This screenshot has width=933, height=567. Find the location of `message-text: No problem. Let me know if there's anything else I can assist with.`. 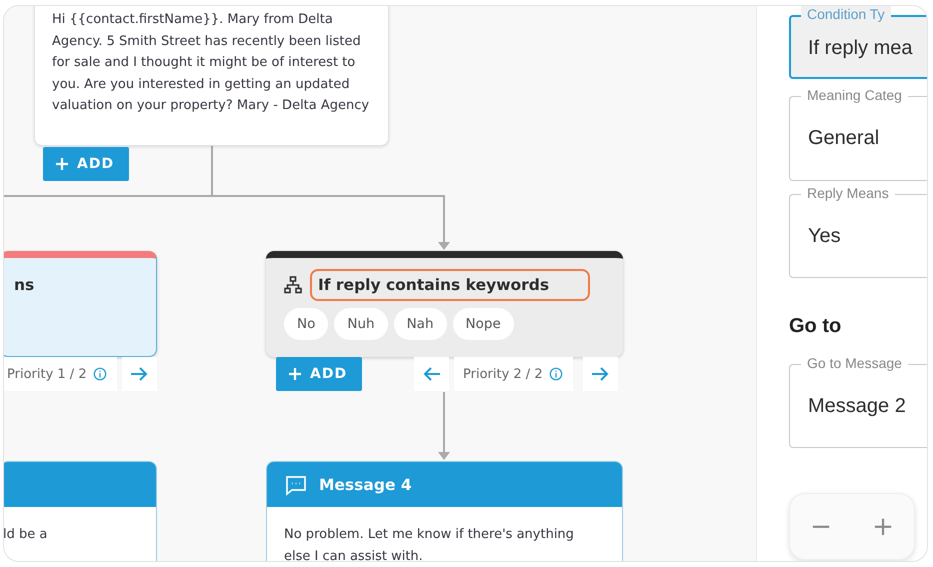

message-text: No problem. Let me know if there's anything else I can assist with. is located at coordinates (429, 543).